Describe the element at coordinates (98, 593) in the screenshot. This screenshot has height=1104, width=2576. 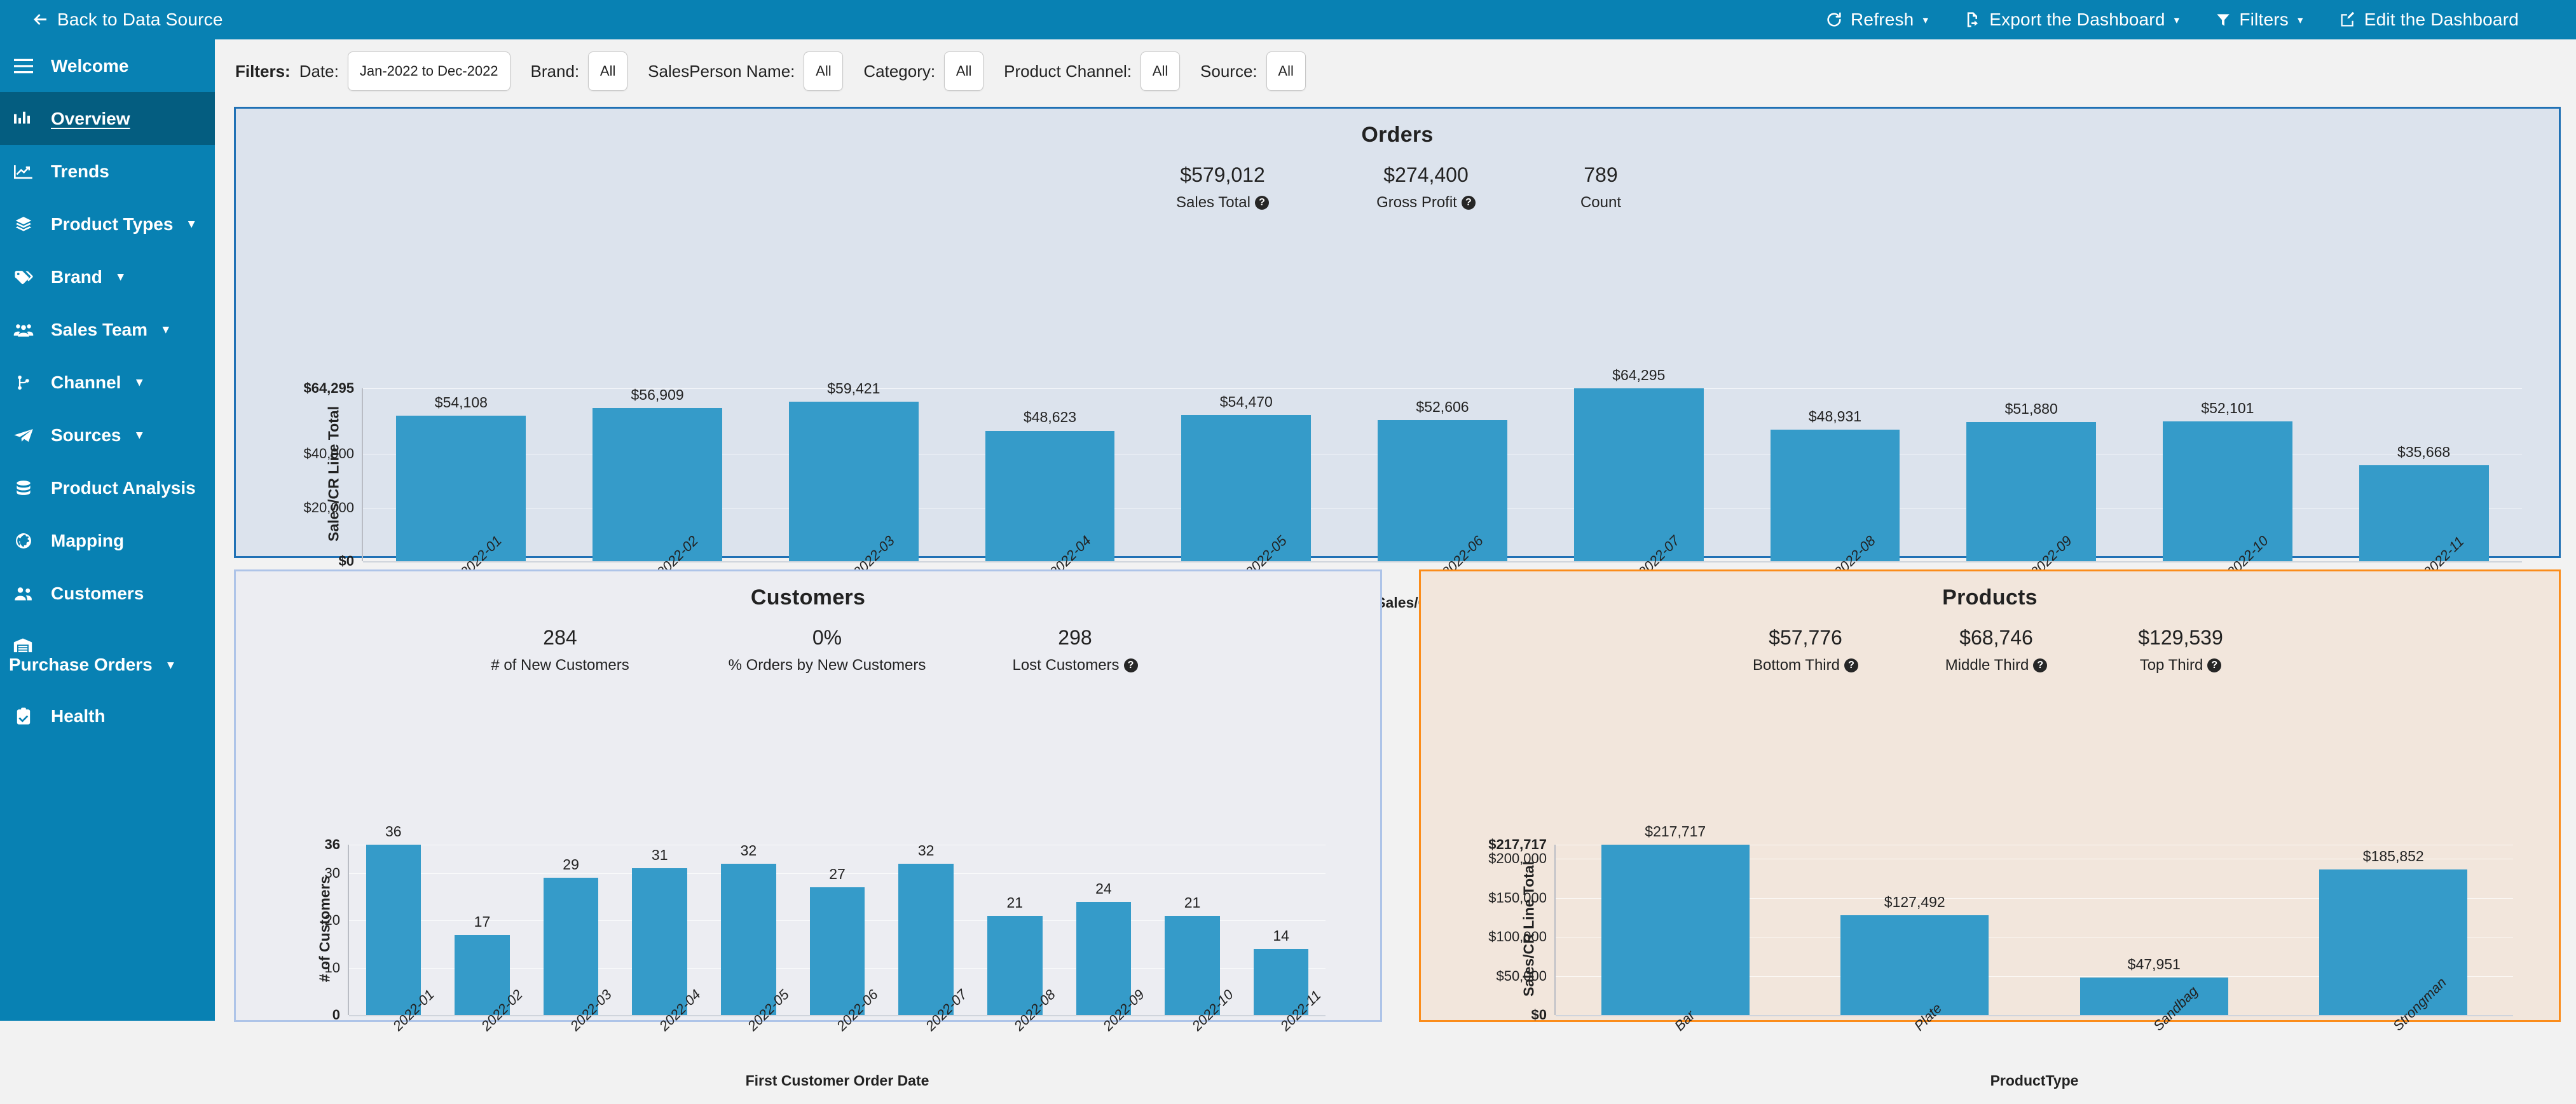
I see `sidebar-item-label: Customers` at that location.